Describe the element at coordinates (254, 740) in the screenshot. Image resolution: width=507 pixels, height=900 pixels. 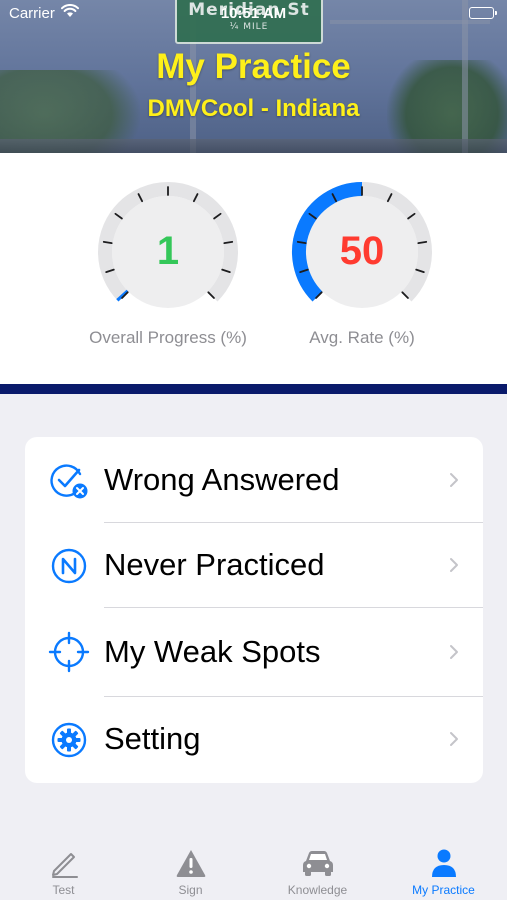
I see `menu-item-setting: Setting` at that location.